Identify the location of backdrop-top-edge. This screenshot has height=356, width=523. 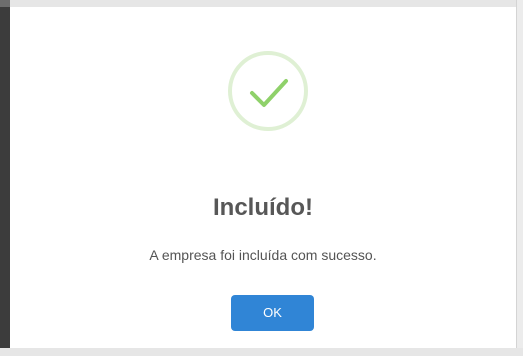
(261, 3).